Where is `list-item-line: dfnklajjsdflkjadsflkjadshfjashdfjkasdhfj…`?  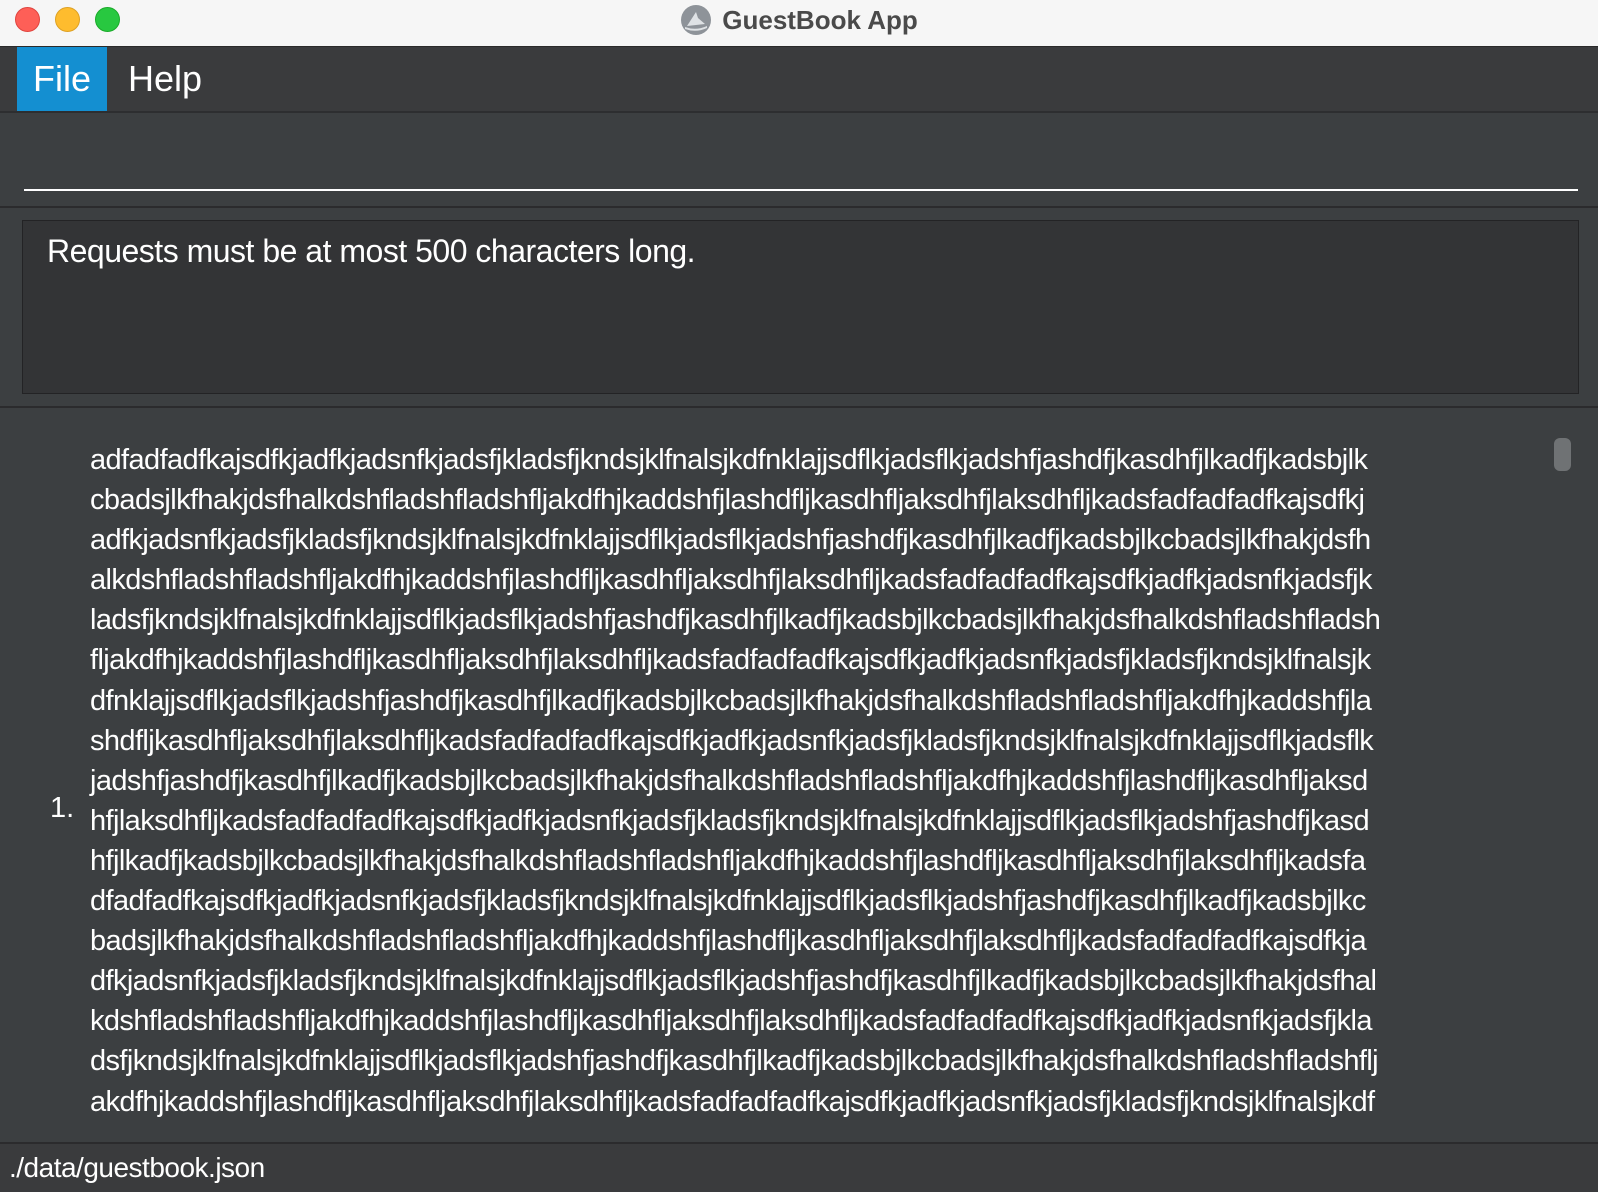 list-item-line: dfnklajjsdflkjadsflkjadshfjashdfjkasdhfj… is located at coordinates (731, 700).